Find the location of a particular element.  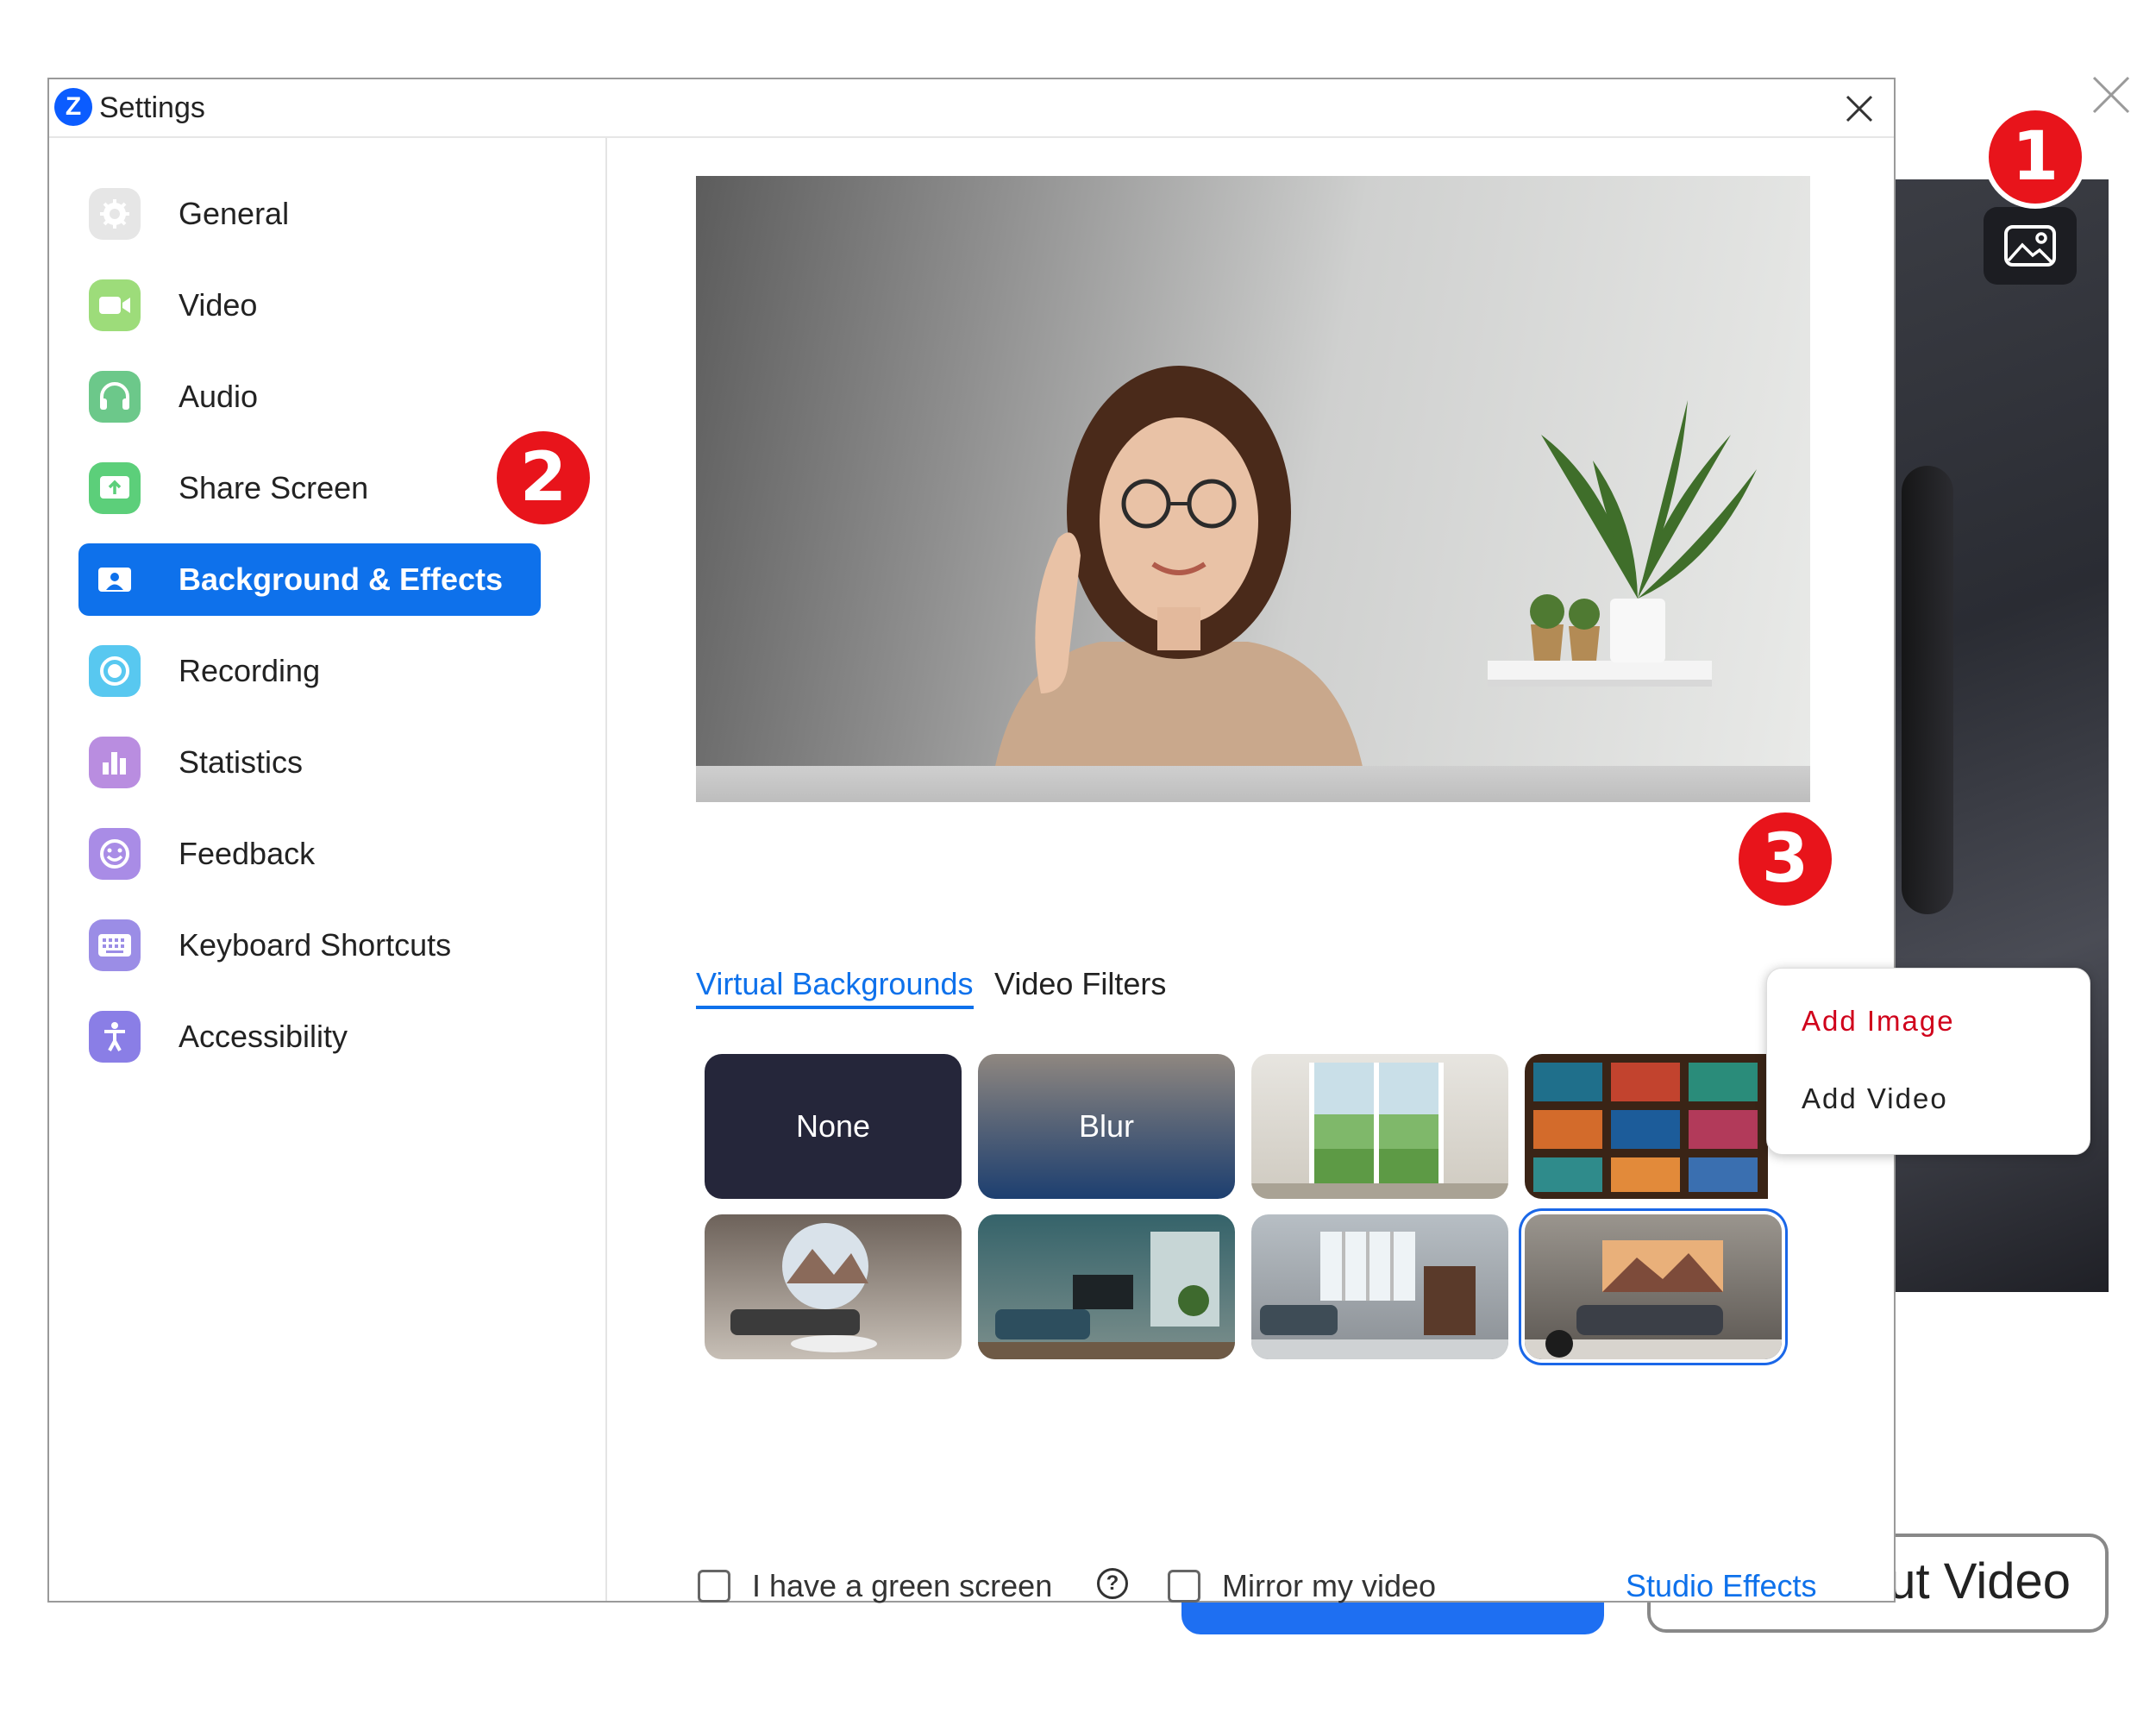

background-living-room-mountain-art is located at coordinates (1653, 1286).